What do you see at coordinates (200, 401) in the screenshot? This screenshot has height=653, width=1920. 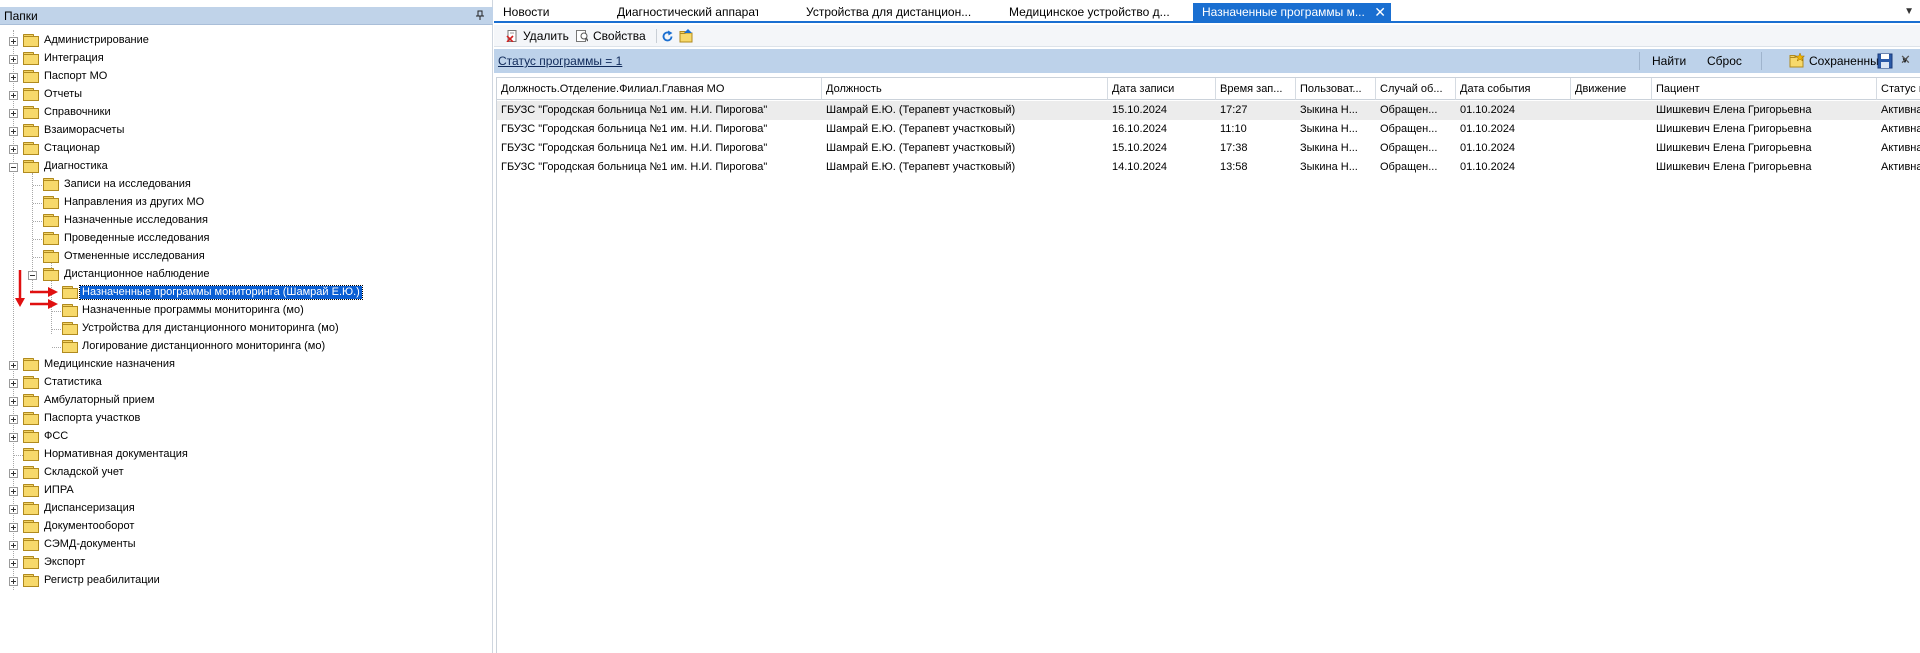 I see `tree-item-outpatient: Амбулаторный прием` at bounding box center [200, 401].